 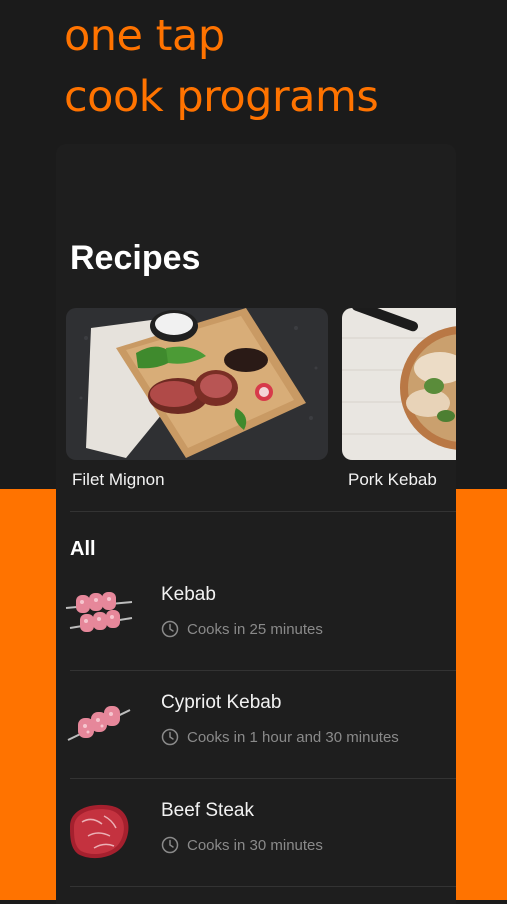 I want to click on hero-line-1: one tap, so click(x=144, y=36).